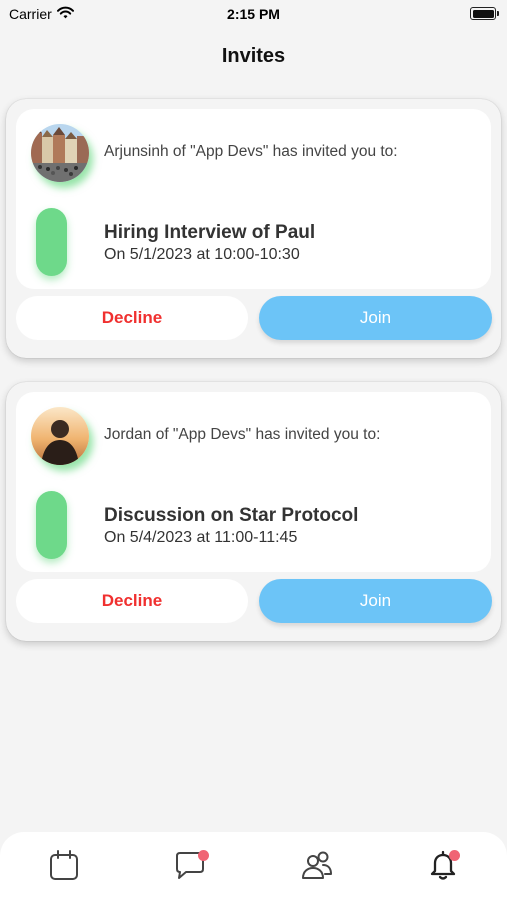 The width and height of the screenshot is (507, 900). What do you see at coordinates (210, 232) in the screenshot?
I see `event-title: Hiring Interview of Paul` at bounding box center [210, 232].